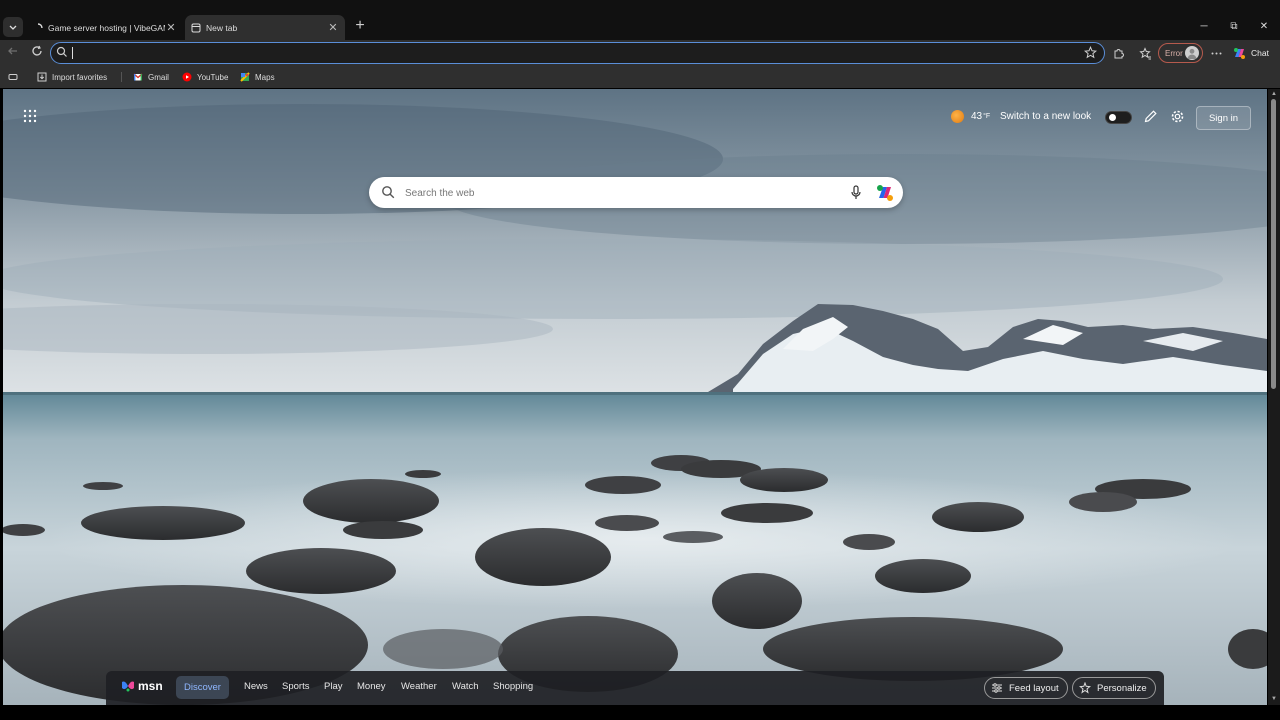 The image size is (1280, 720). What do you see at coordinates (333, 686) in the screenshot?
I see `msn-nav-play: Play` at bounding box center [333, 686].